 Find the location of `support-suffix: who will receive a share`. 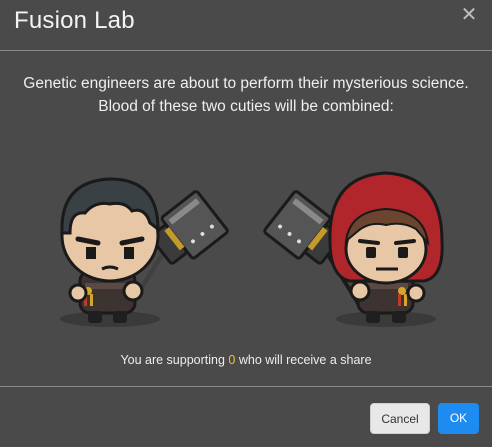

support-suffix: who will receive a share is located at coordinates (305, 360).